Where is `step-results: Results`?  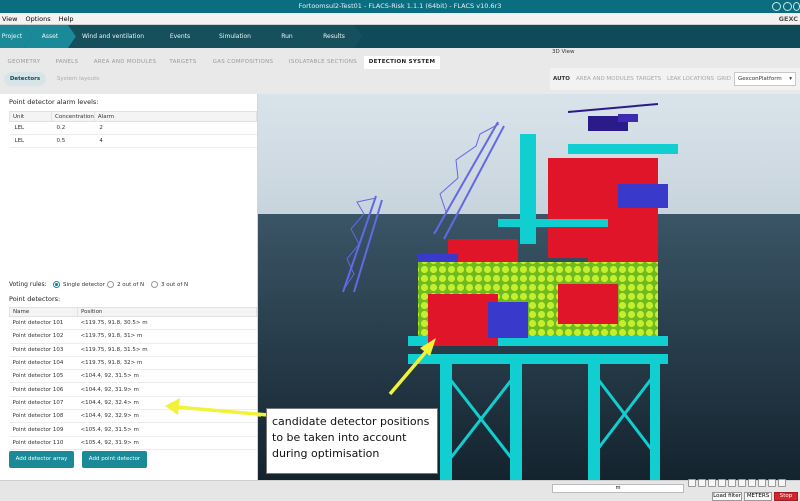 step-results: Results is located at coordinates (334, 36).